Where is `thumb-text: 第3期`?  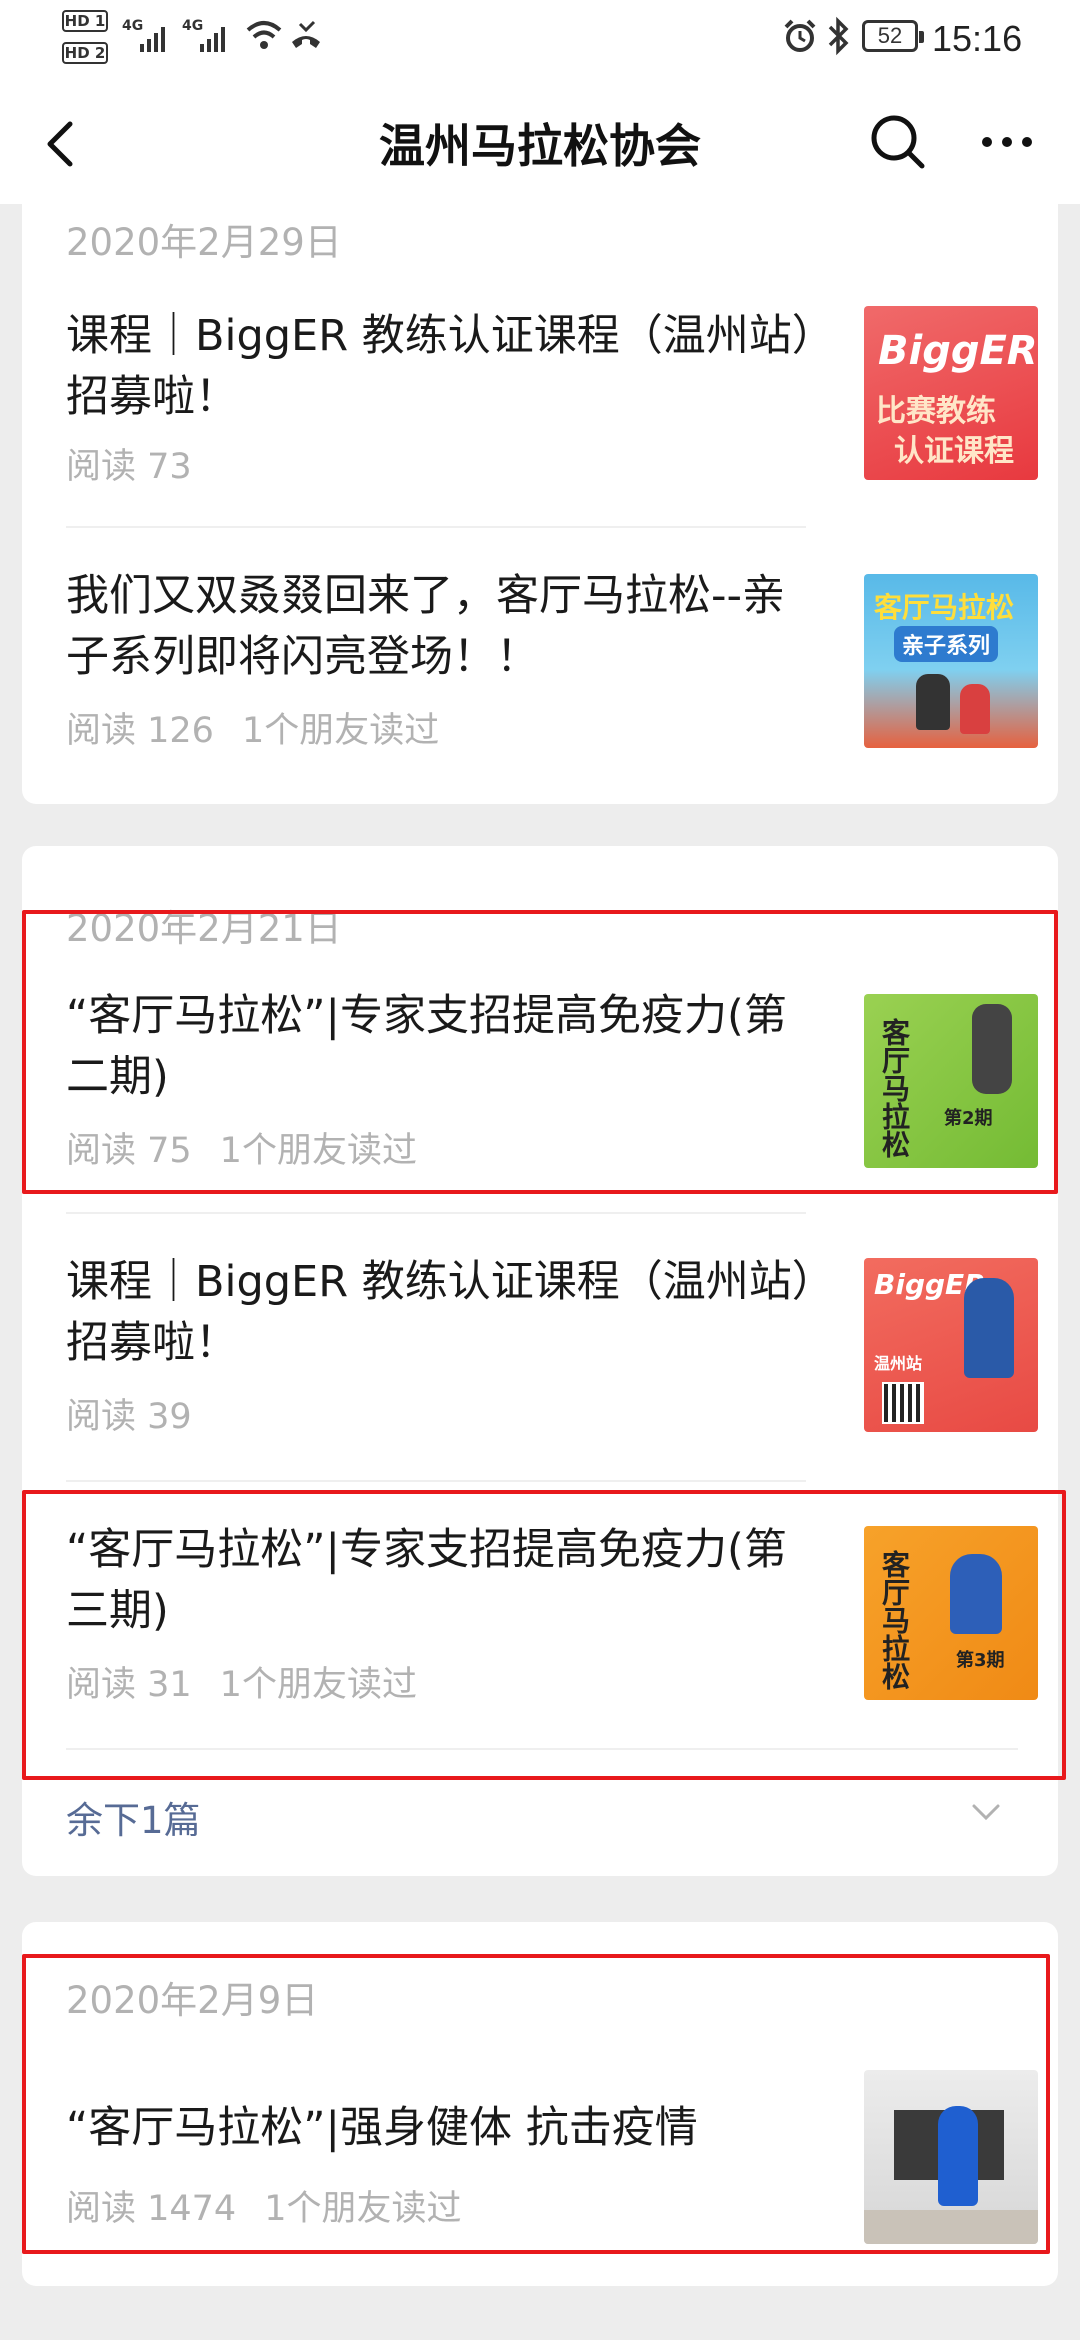 thumb-text: 第3期 is located at coordinates (980, 1660).